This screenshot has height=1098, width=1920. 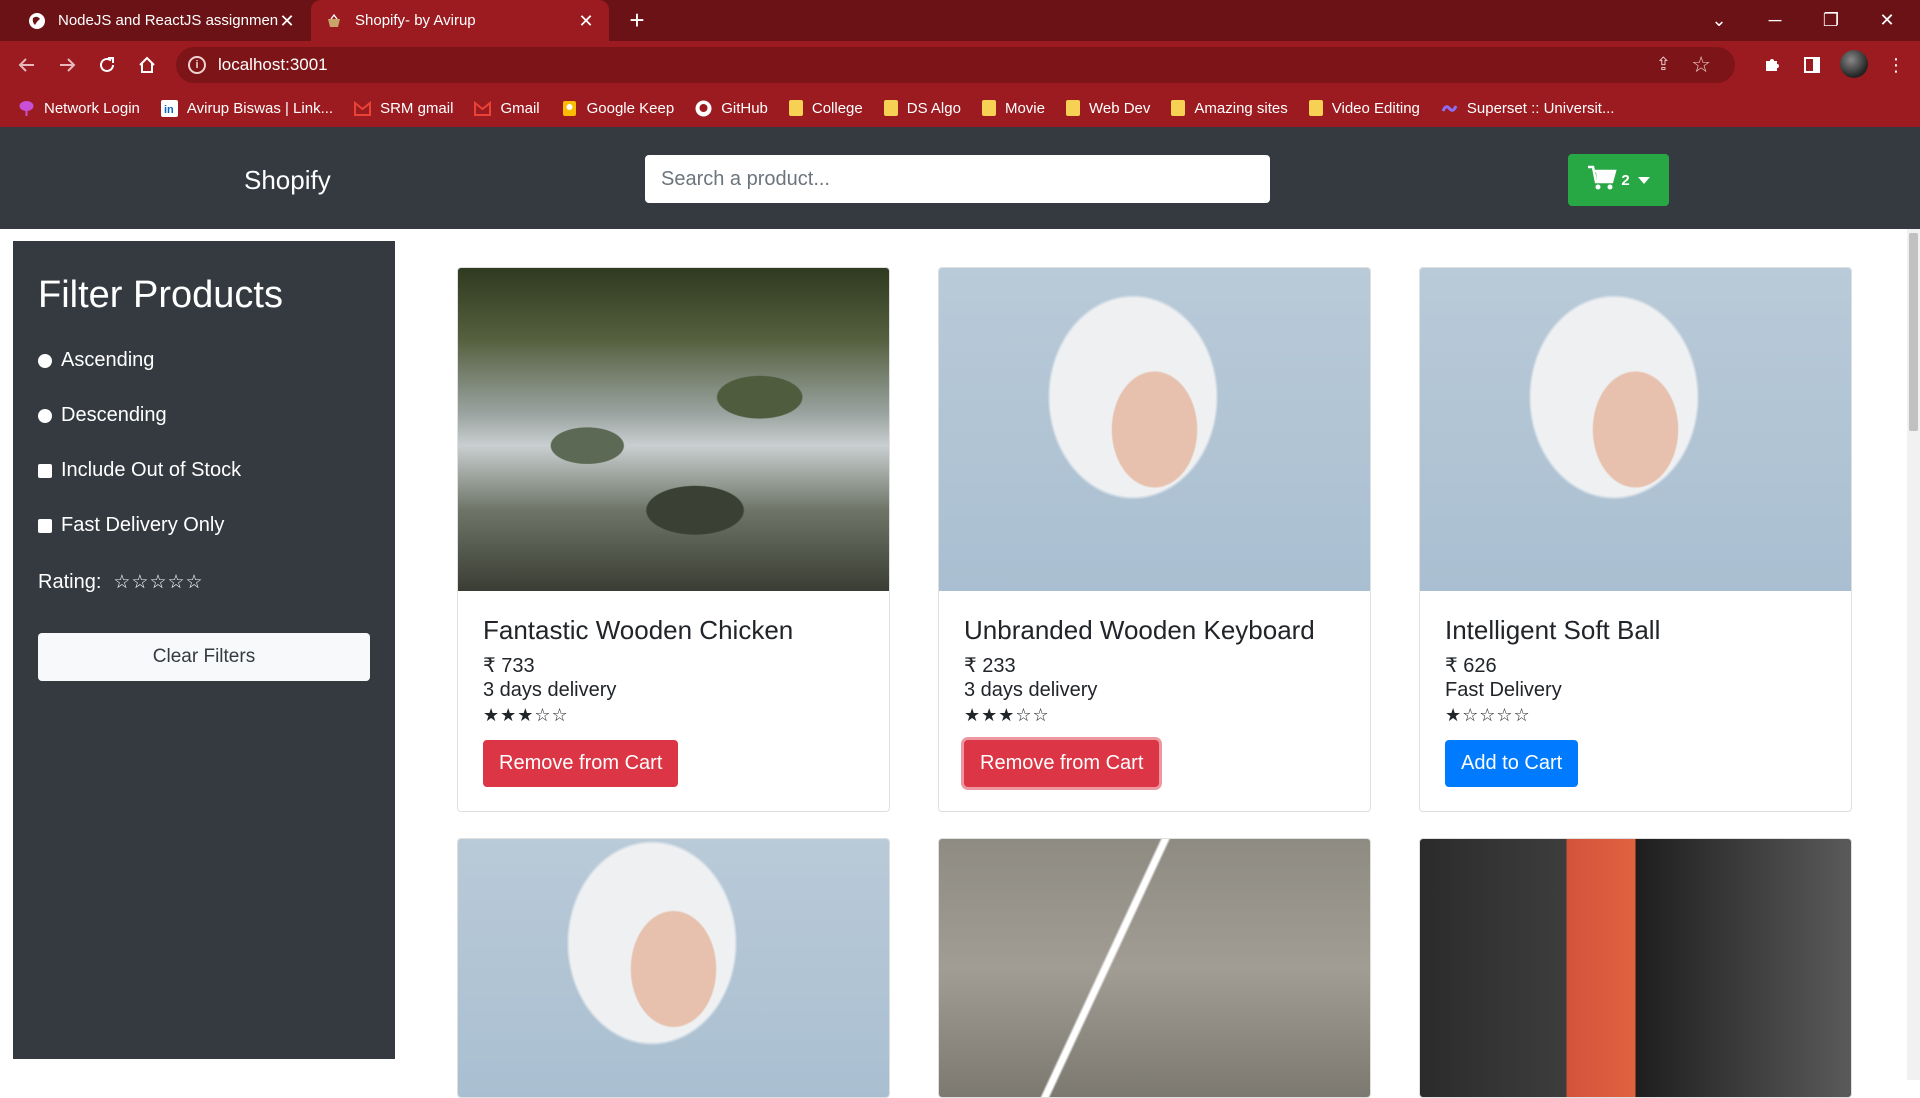 I want to click on bookmark-network-login: Network Login, so click(x=79, y=108).